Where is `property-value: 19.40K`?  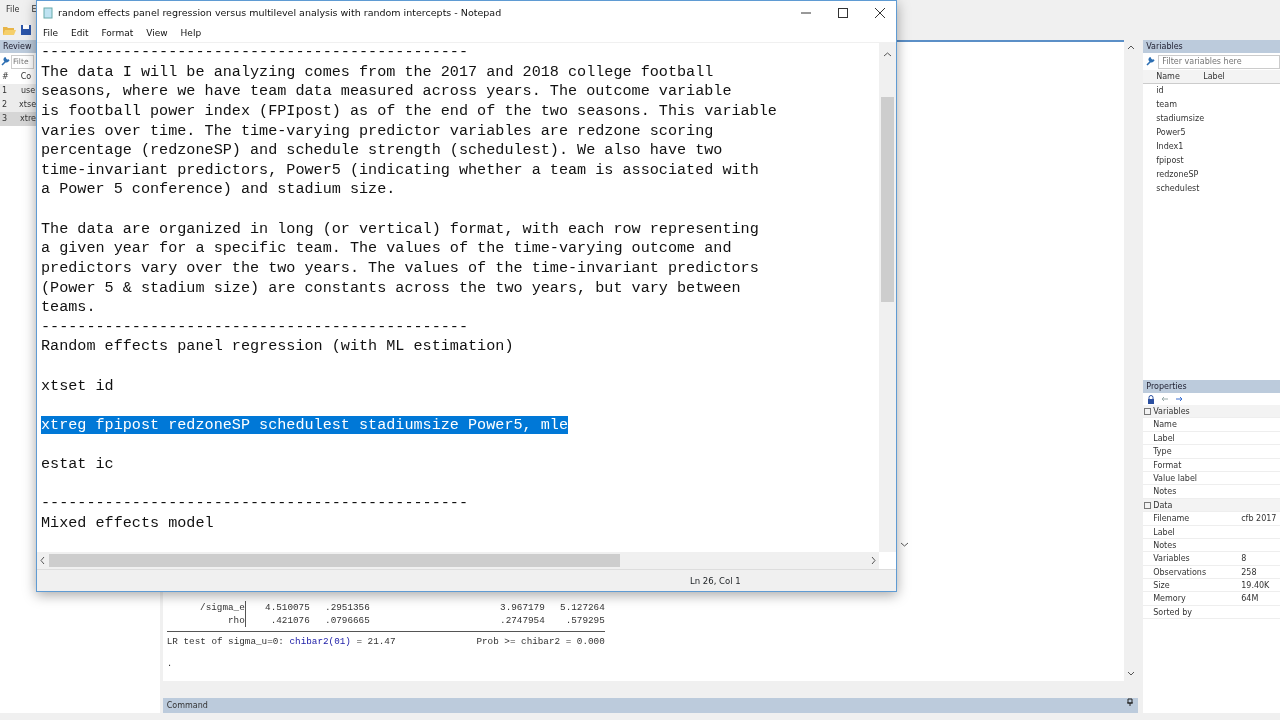
property-value: 19.40K is located at coordinates (1256, 586).